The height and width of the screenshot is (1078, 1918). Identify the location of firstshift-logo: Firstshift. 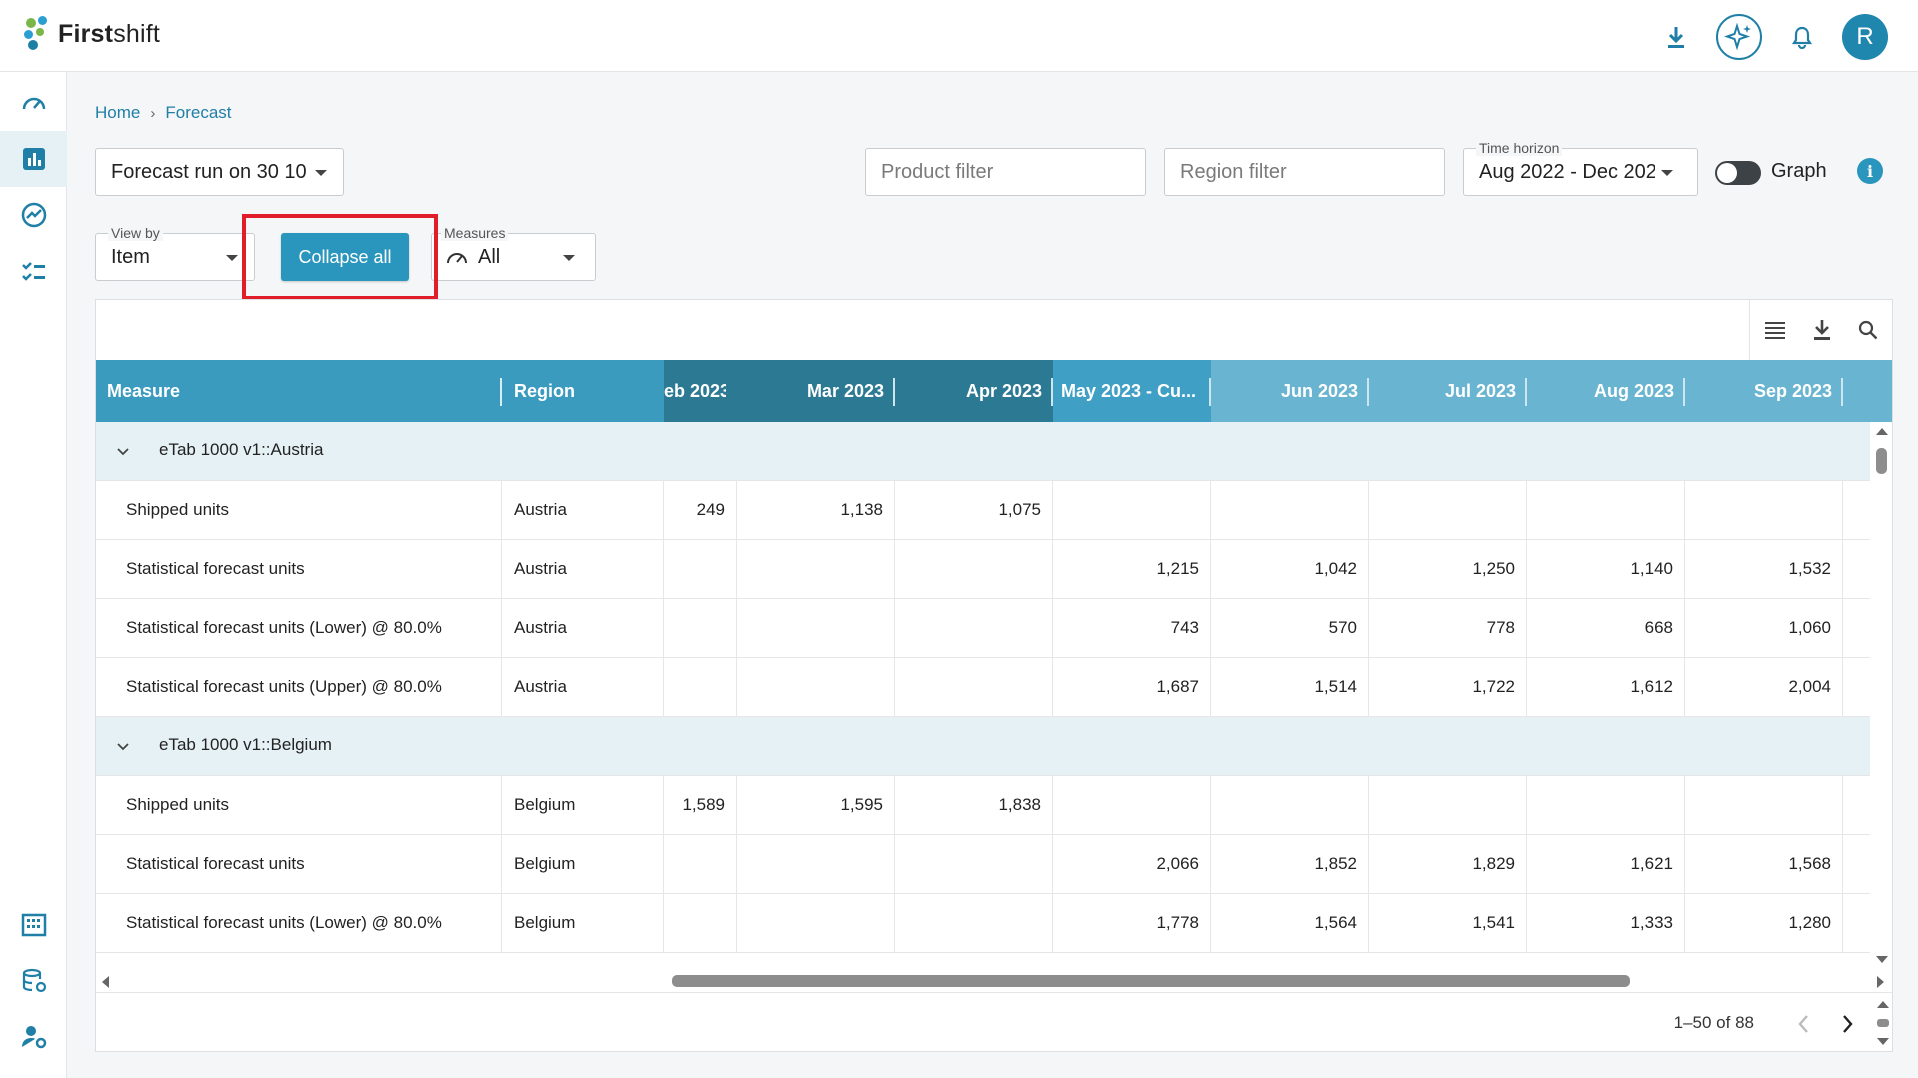
(92, 34).